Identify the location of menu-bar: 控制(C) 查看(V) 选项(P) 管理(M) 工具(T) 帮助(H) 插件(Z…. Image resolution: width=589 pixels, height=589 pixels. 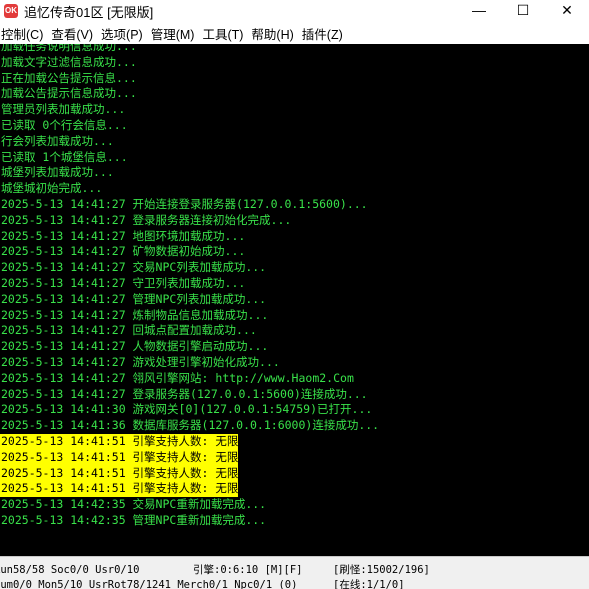
(294, 33).